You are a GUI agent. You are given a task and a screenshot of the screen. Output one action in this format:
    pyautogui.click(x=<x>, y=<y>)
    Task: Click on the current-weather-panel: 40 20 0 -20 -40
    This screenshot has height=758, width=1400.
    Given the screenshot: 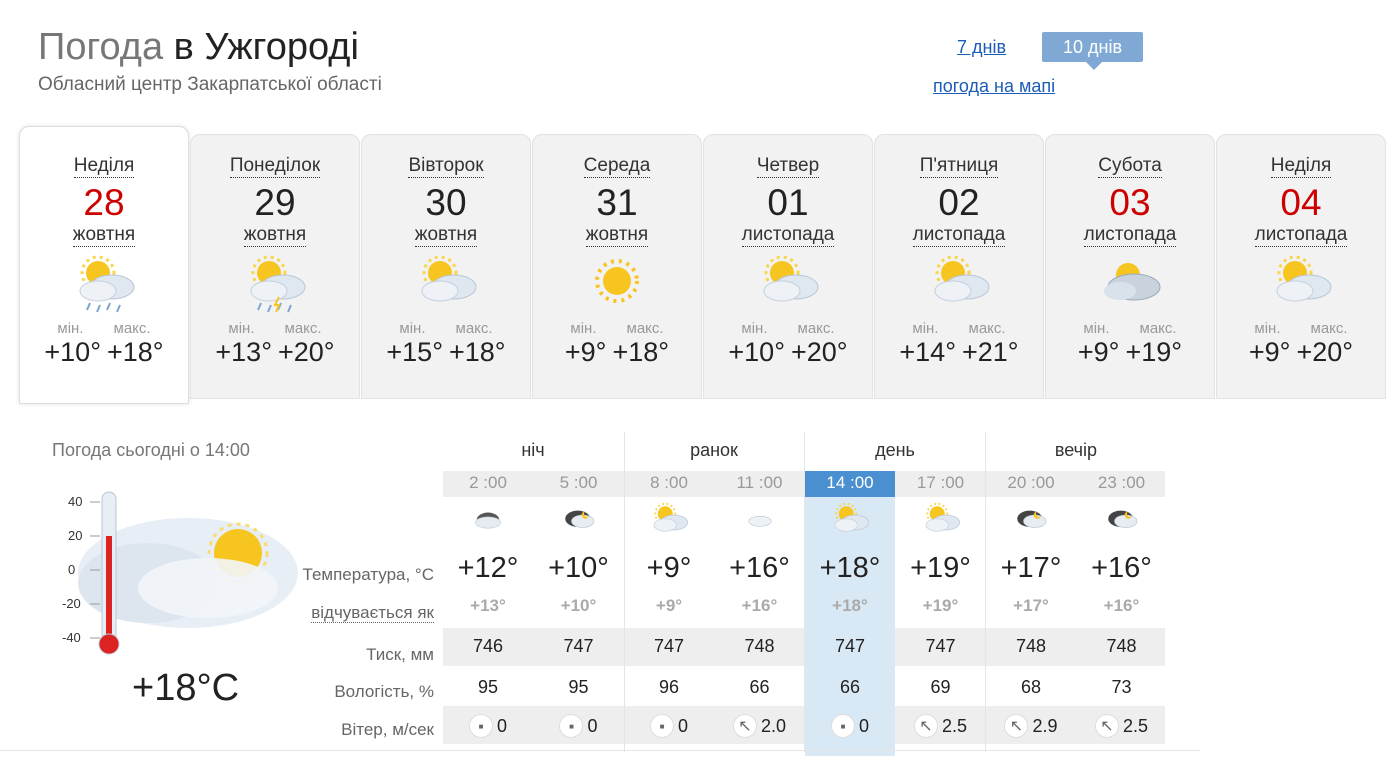 What is the action you would take?
    pyautogui.click(x=168, y=578)
    